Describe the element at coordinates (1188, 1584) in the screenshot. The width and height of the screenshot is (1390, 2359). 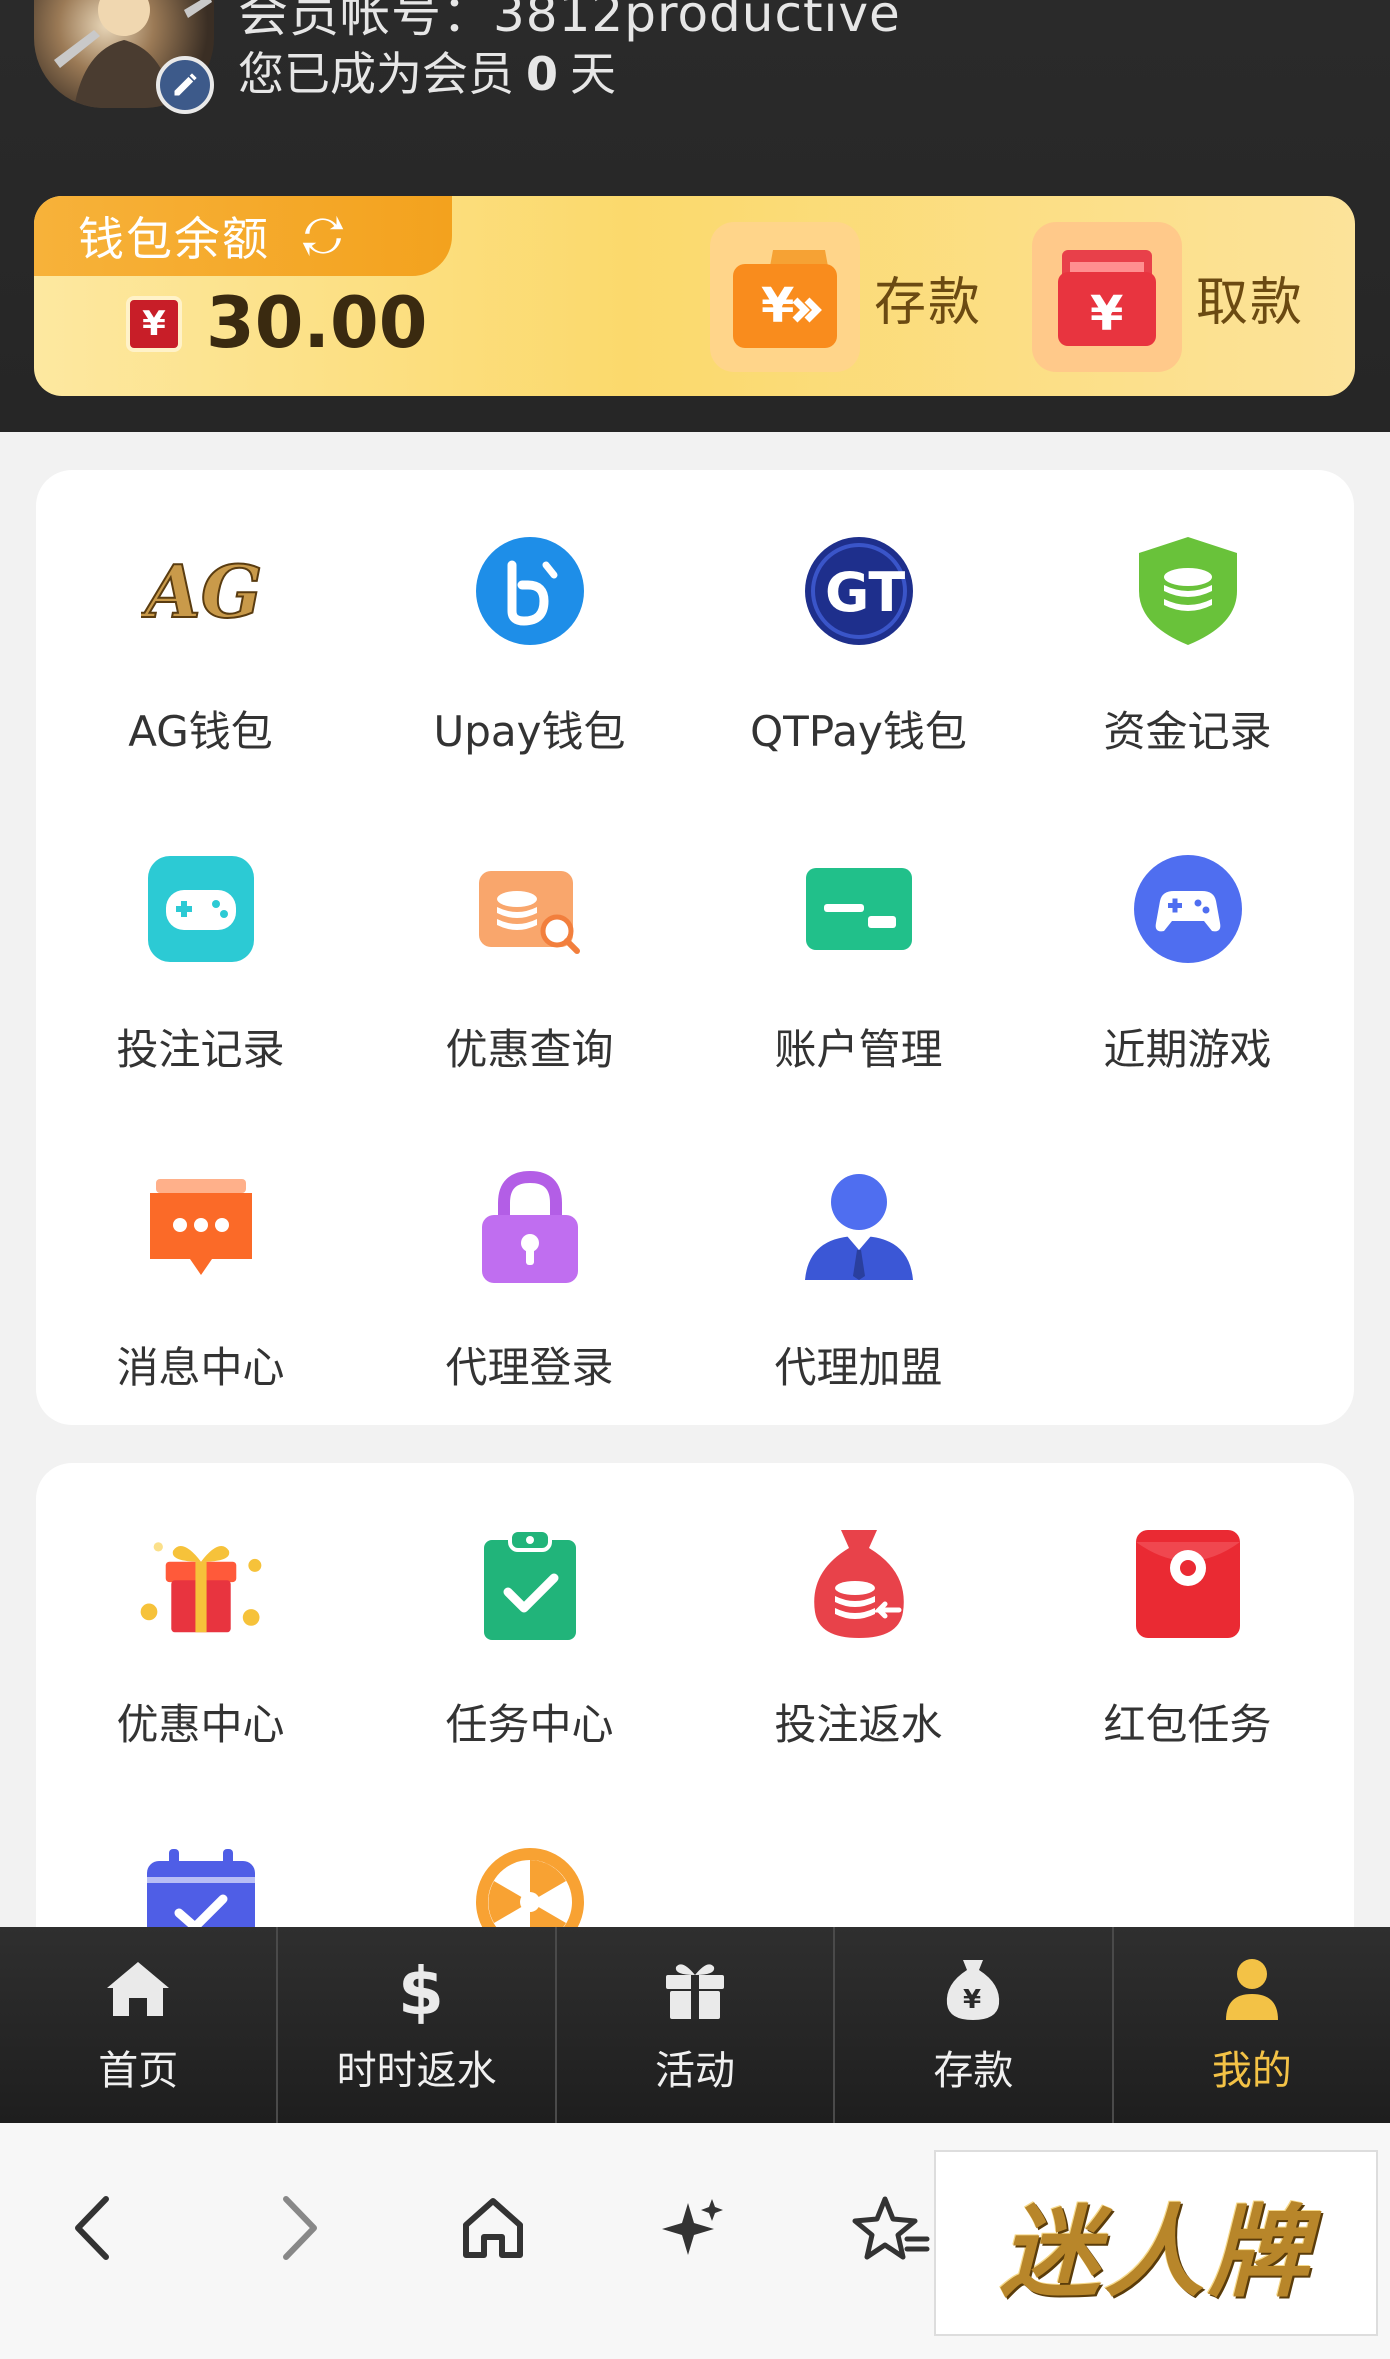
I see `red-envelope-icon` at that location.